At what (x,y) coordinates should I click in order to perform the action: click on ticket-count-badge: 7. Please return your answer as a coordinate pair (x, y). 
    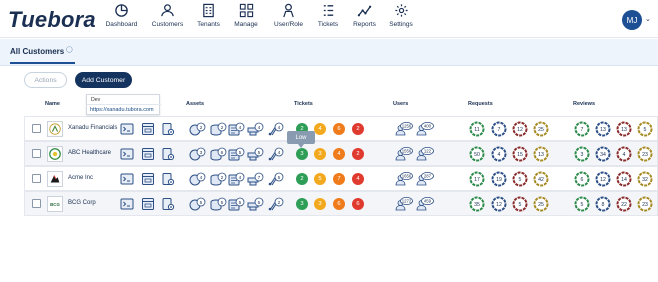
    Looking at the image, I should click on (339, 179).